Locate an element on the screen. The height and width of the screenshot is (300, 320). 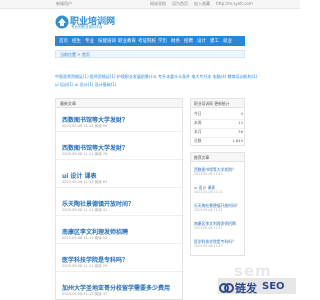
stats-key: 本月 is located at coordinates (198, 131).